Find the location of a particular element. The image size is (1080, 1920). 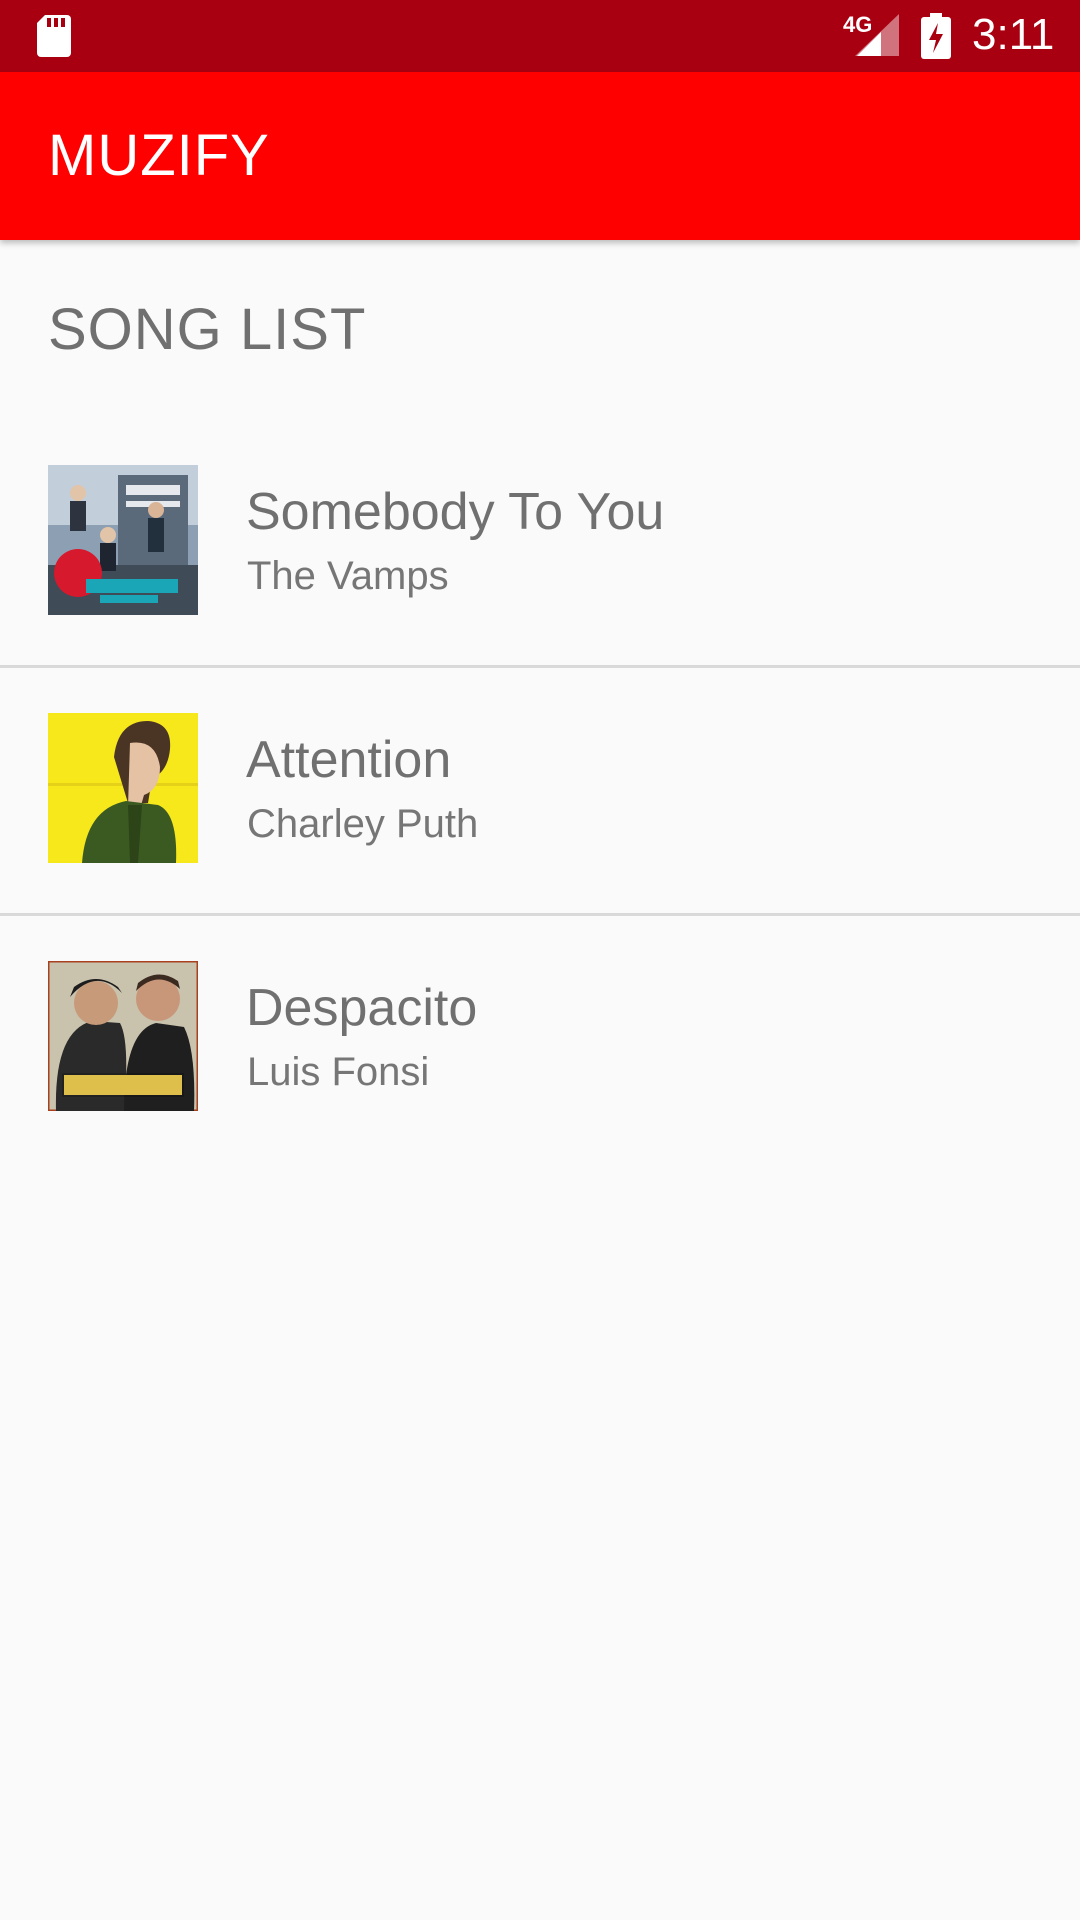

list-item: Attention Charley Puth is located at coordinates (540, 792).